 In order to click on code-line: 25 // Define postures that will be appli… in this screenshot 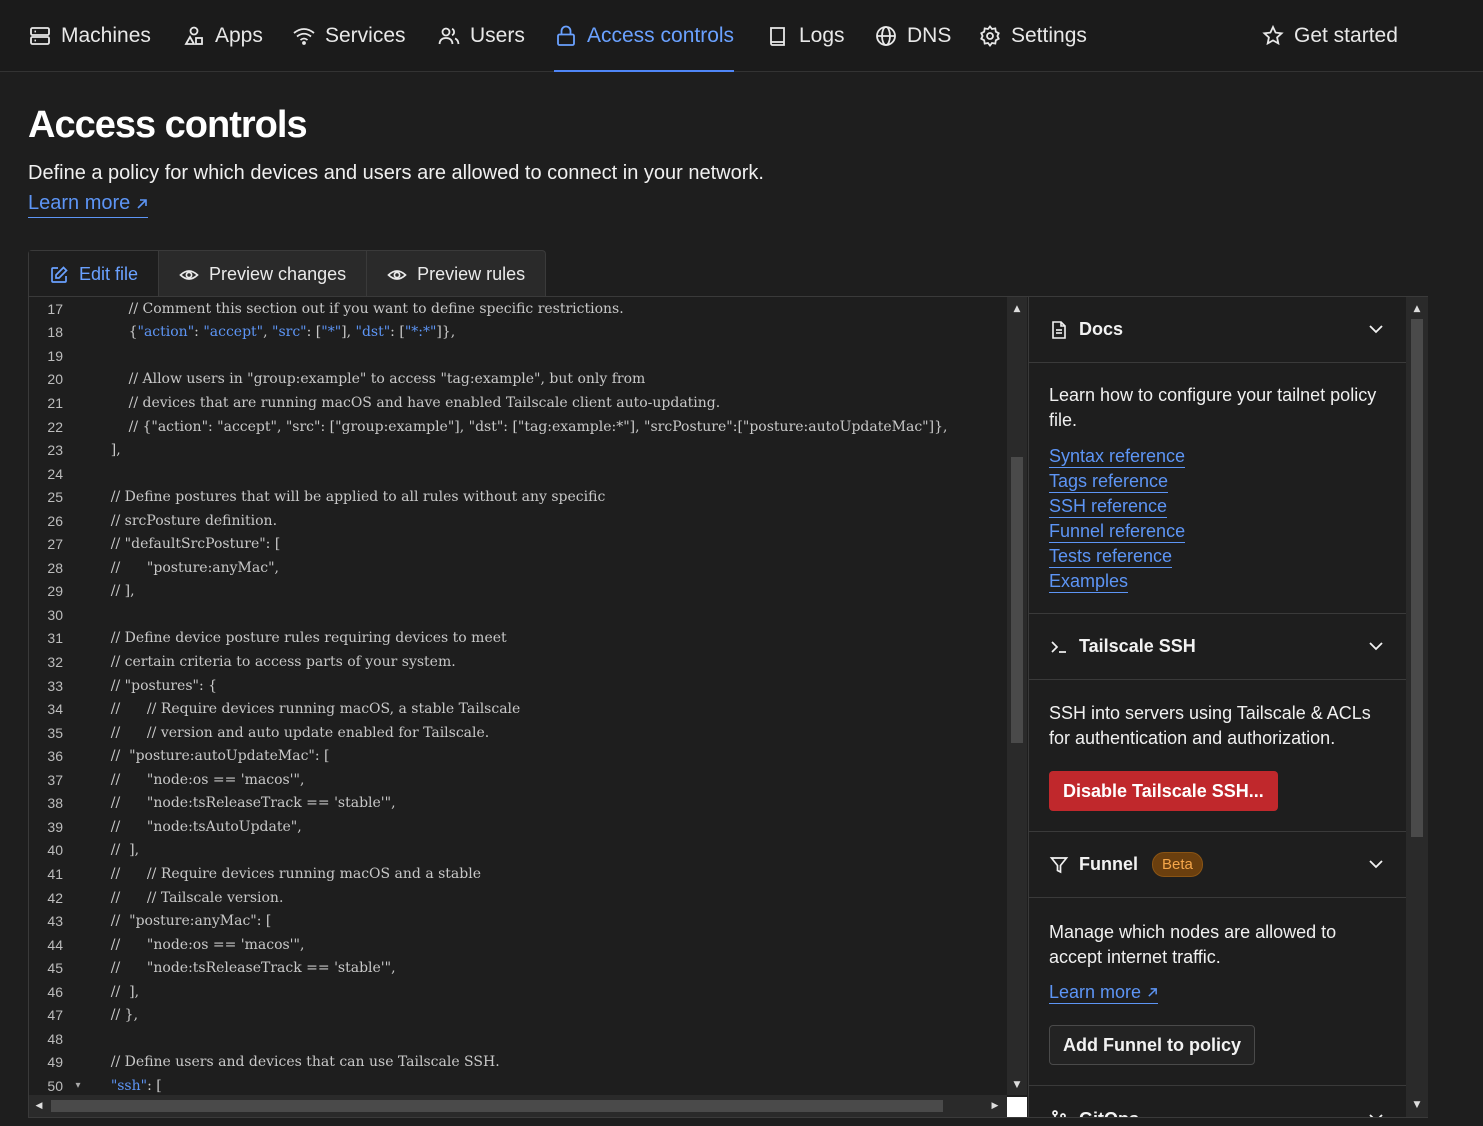, I will do `click(518, 497)`.